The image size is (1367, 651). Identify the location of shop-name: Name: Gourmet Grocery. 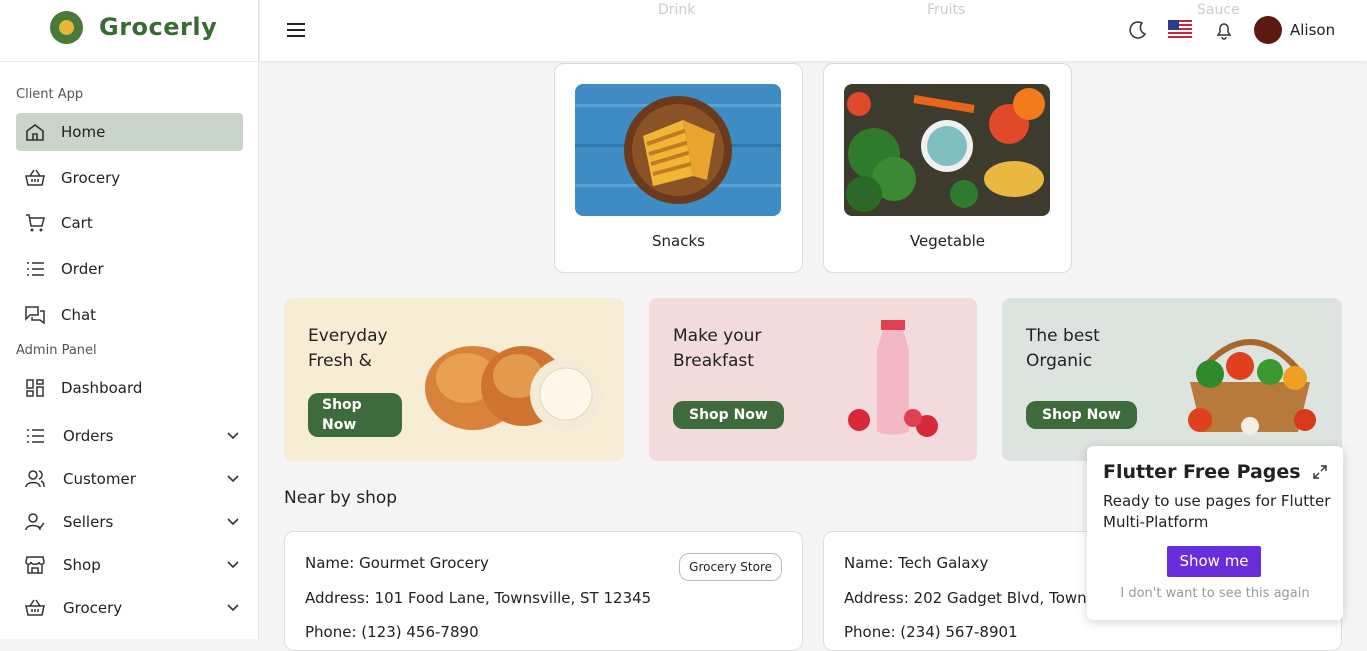
(397, 563).